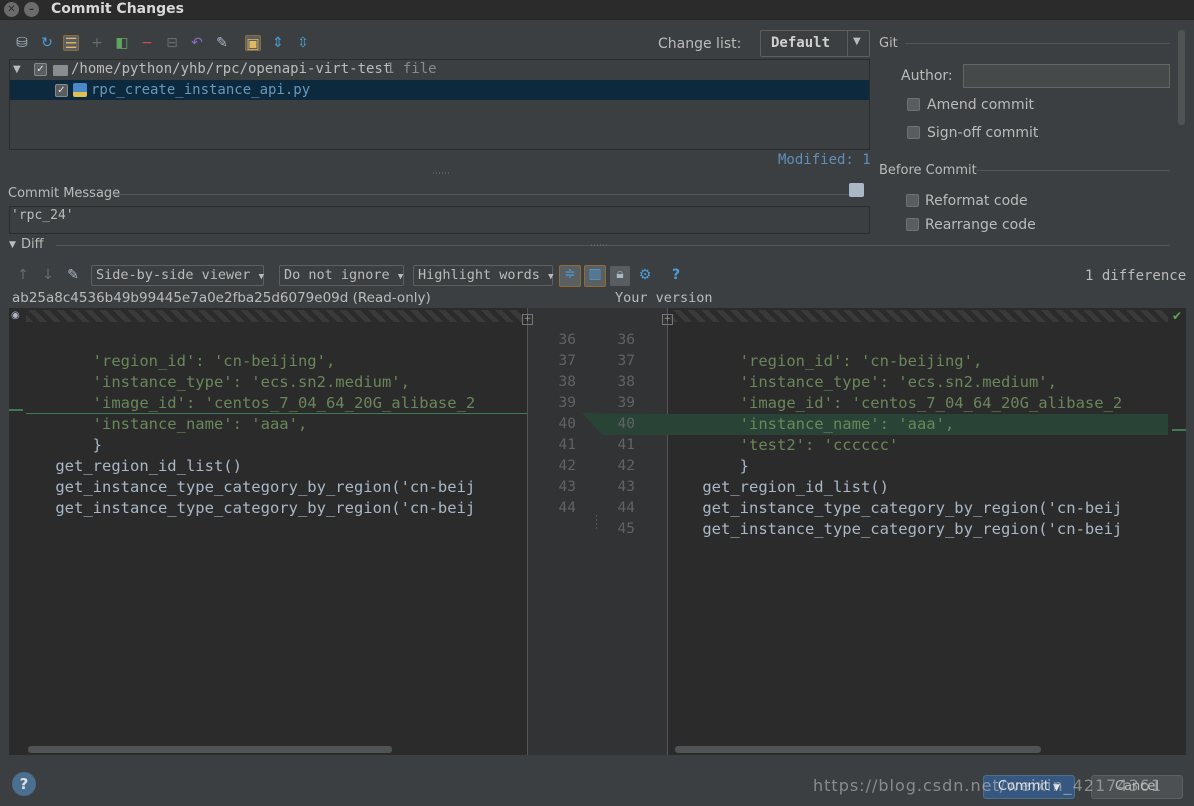 The image size is (1194, 806). What do you see at coordinates (856, 190) in the screenshot?
I see `history-icon` at bounding box center [856, 190].